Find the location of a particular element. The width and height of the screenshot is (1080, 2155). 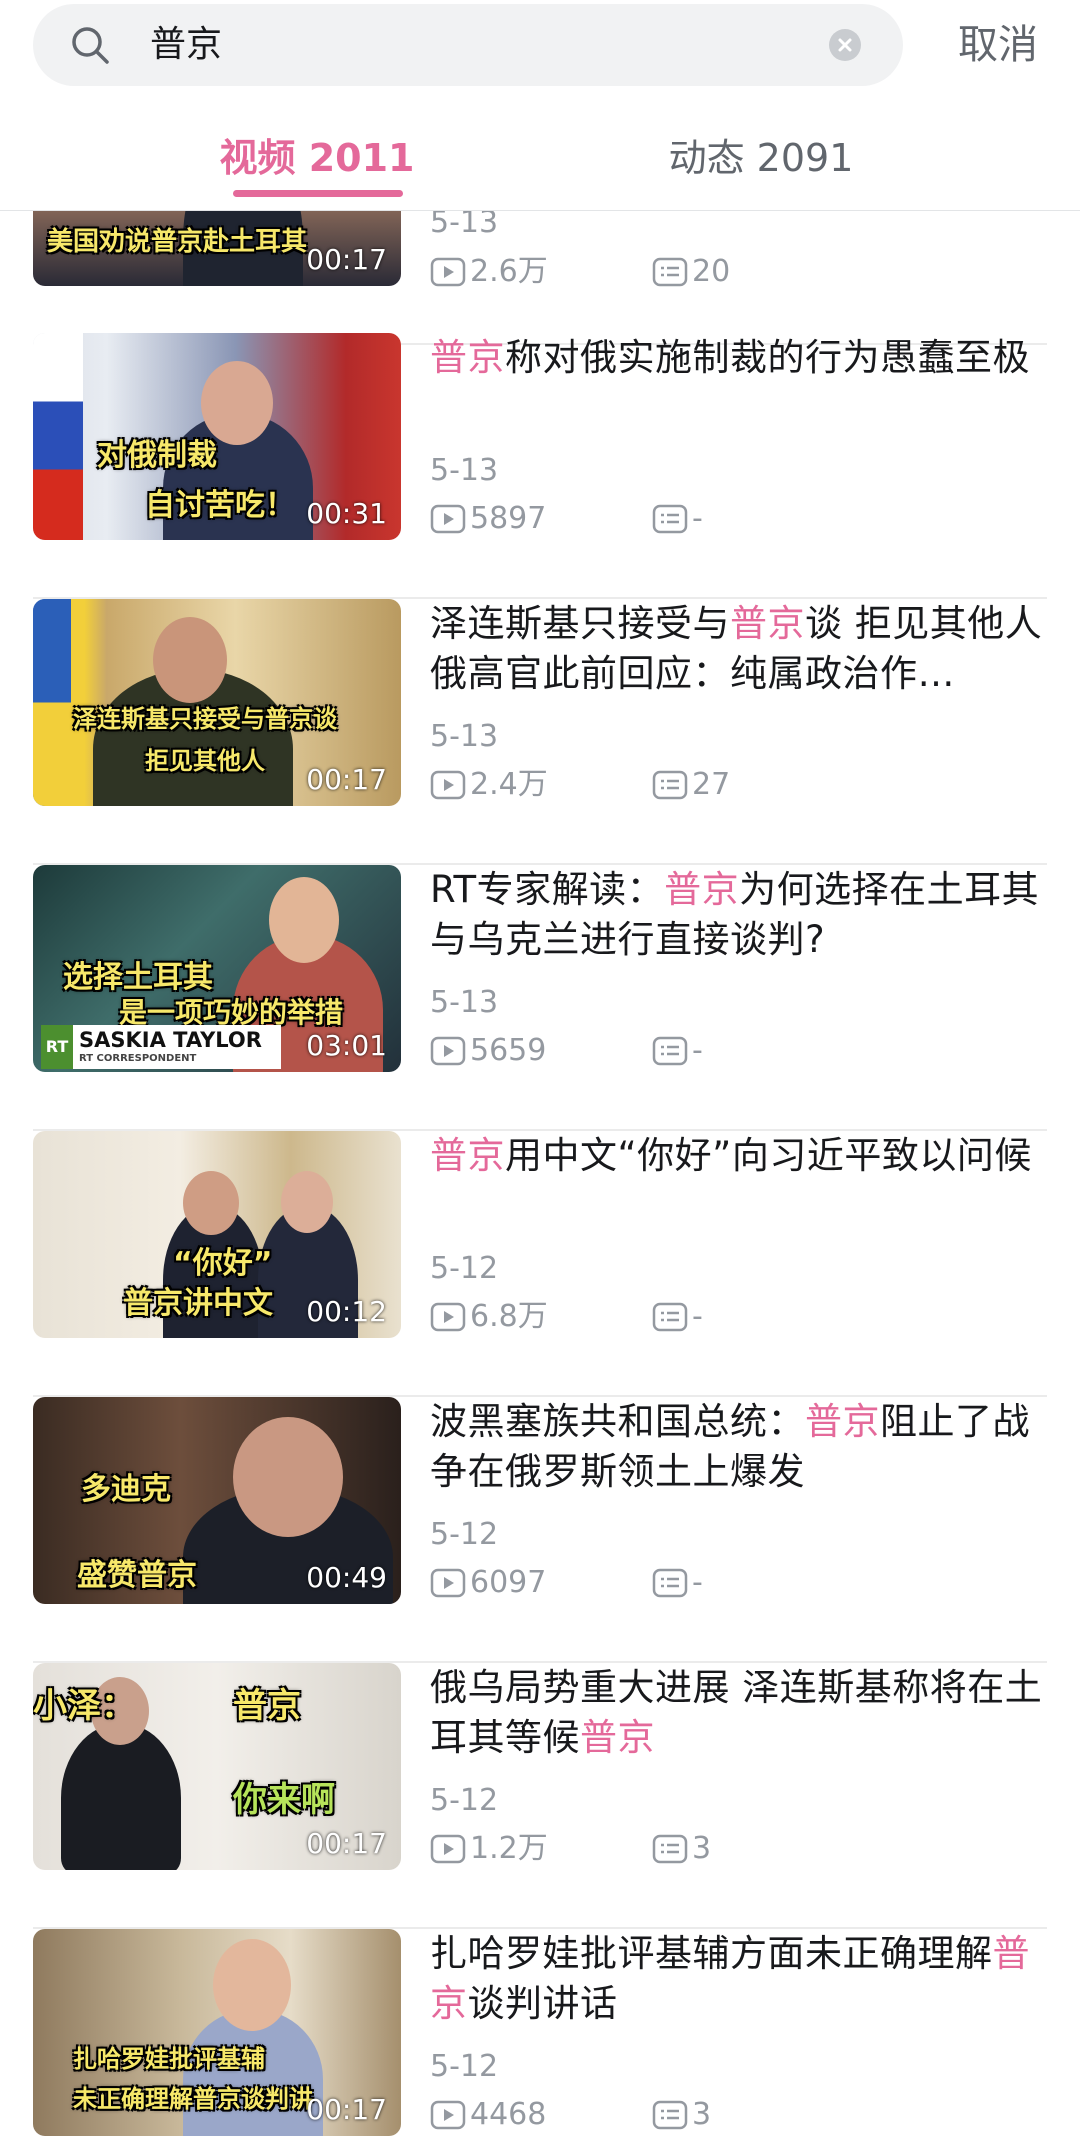

active-tab-indicator is located at coordinates (318, 193).